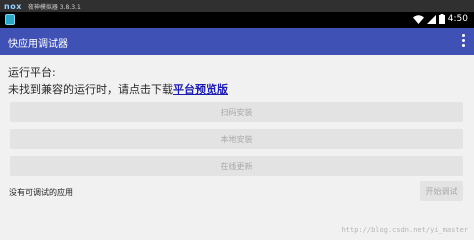 This screenshot has width=474, height=240. Describe the element at coordinates (10, 19) in the screenshot. I see `app-notification-icon` at that location.